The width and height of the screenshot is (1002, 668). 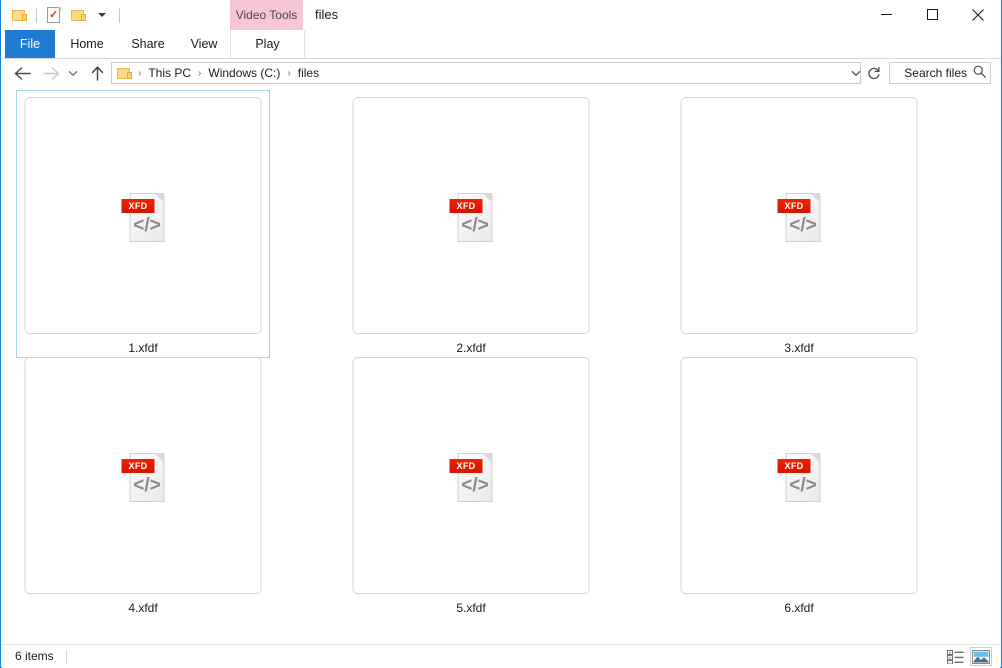 What do you see at coordinates (475, 225) in the screenshot?
I see `code-glyph-2: </>` at bounding box center [475, 225].